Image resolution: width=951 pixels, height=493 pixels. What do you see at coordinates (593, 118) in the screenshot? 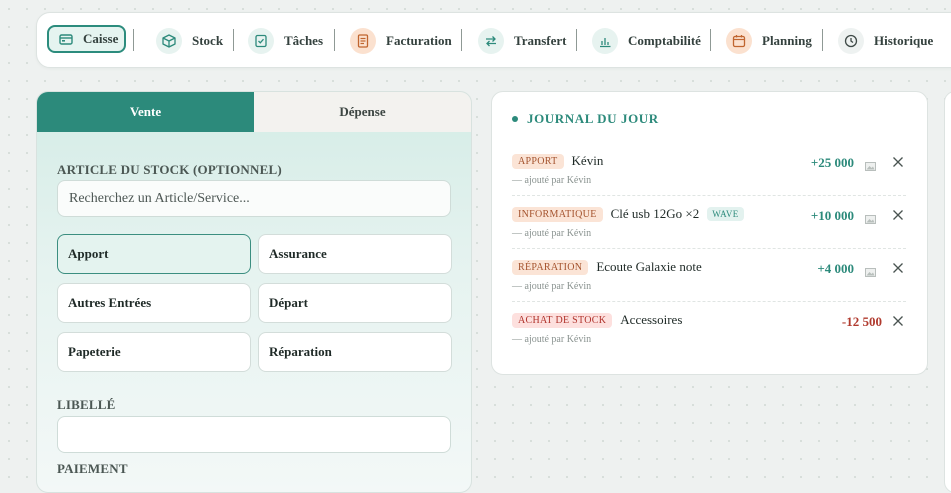
I see `journal-title-text: JOURNAL DU JOUR` at bounding box center [593, 118].